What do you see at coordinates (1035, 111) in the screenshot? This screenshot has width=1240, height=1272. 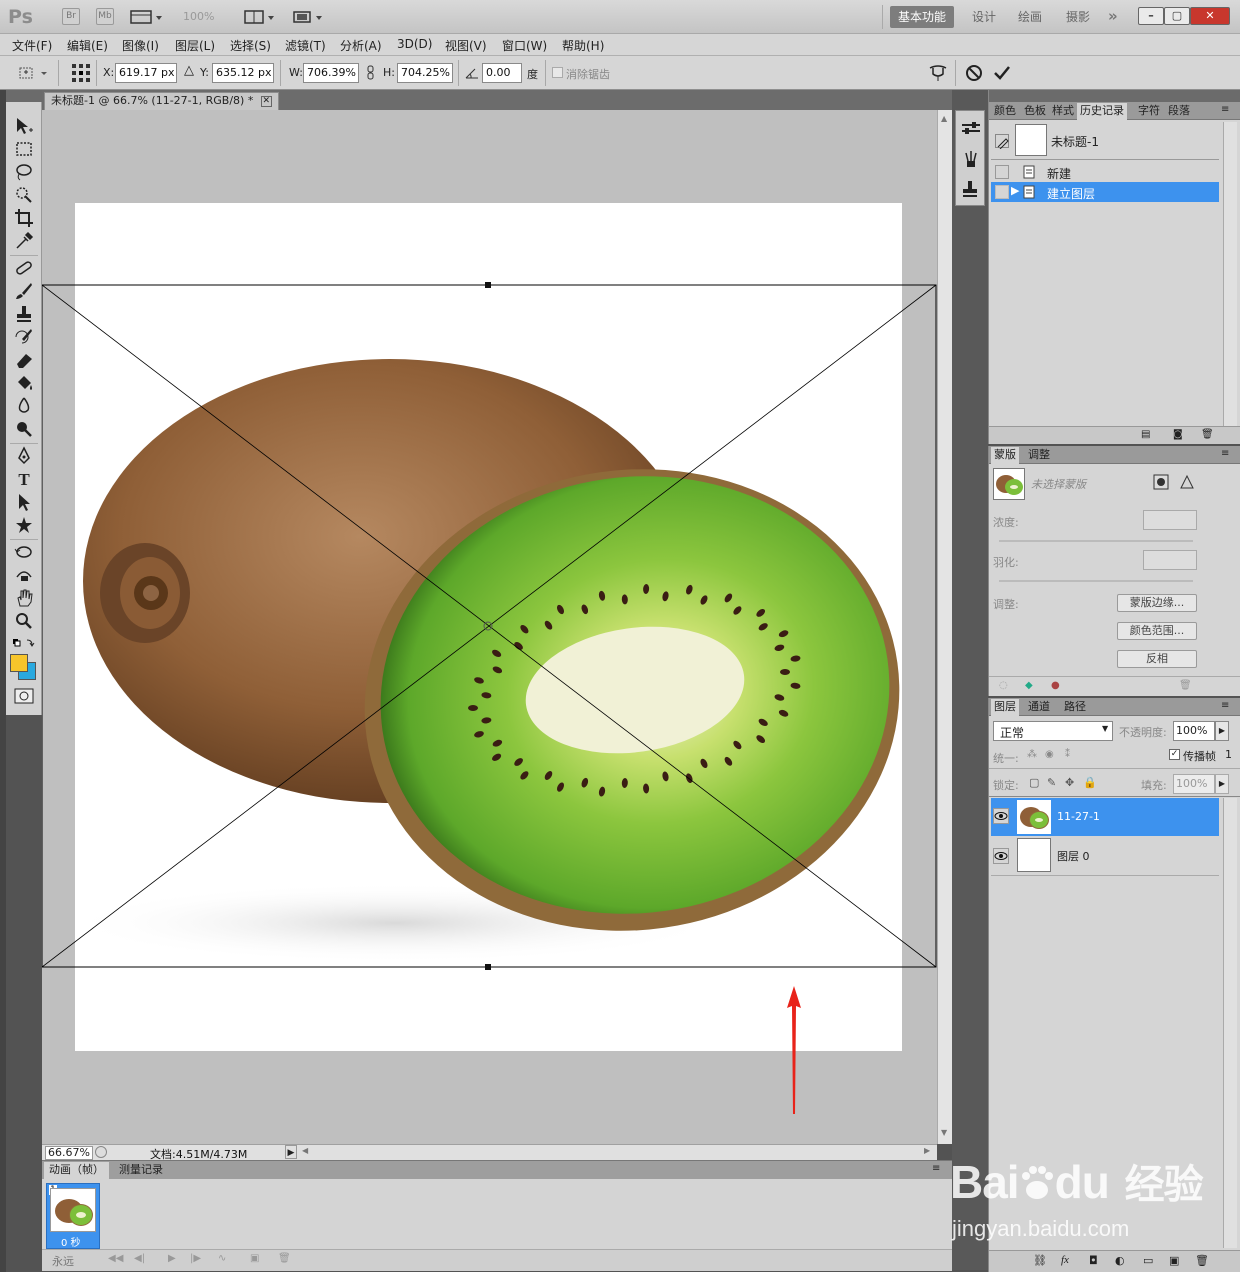 I see `tab-swatches: 色板` at bounding box center [1035, 111].